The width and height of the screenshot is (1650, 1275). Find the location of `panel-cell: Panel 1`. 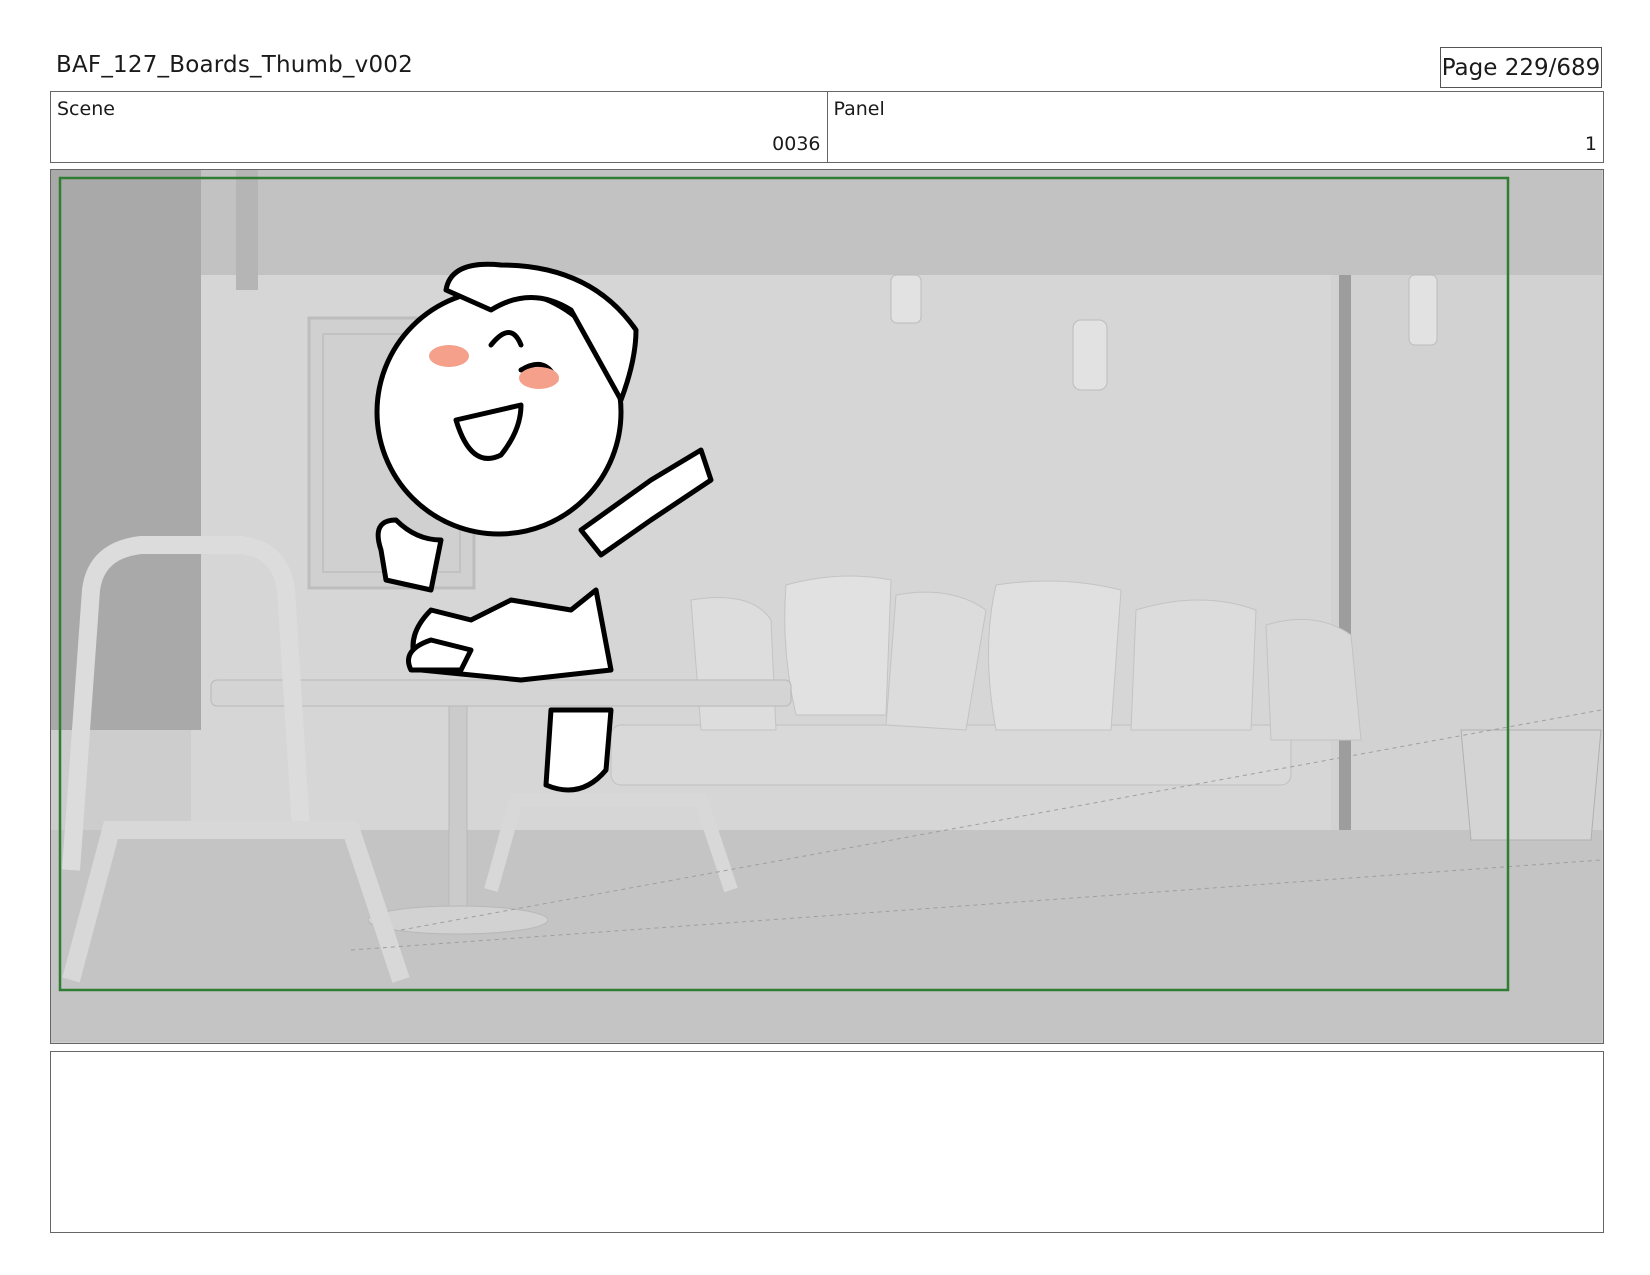

panel-cell: Panel 1 is located at coordinates (1215, 127).